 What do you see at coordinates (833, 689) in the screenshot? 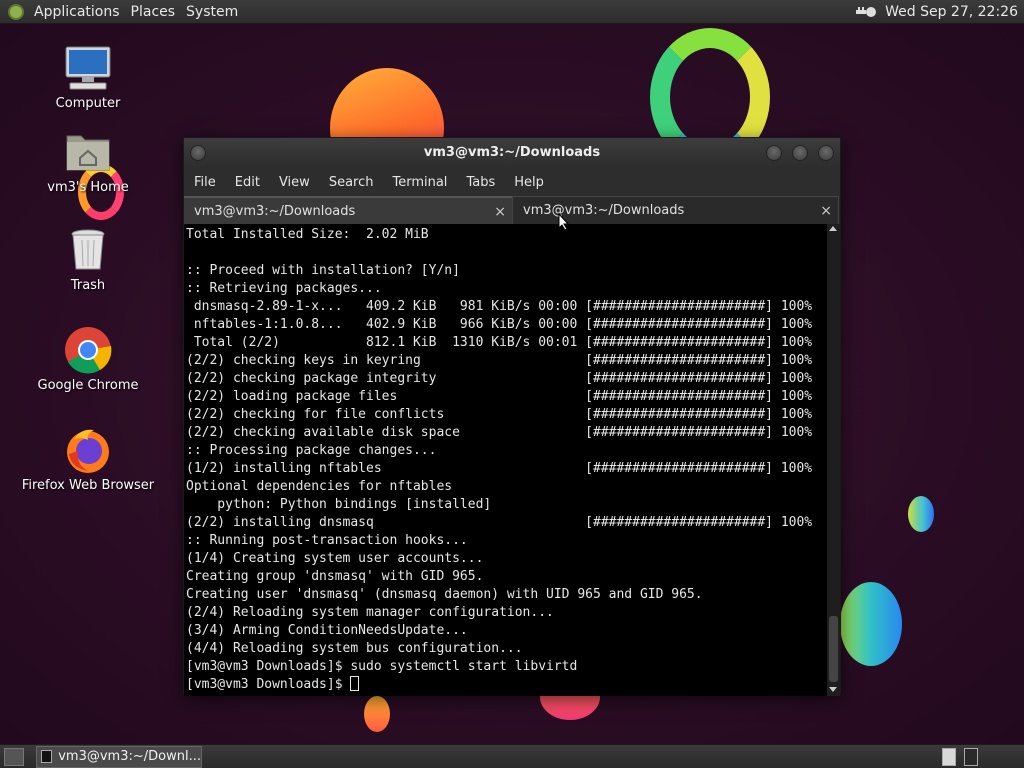
I see `scroll-down-icon` at bounding box center [833, 689].